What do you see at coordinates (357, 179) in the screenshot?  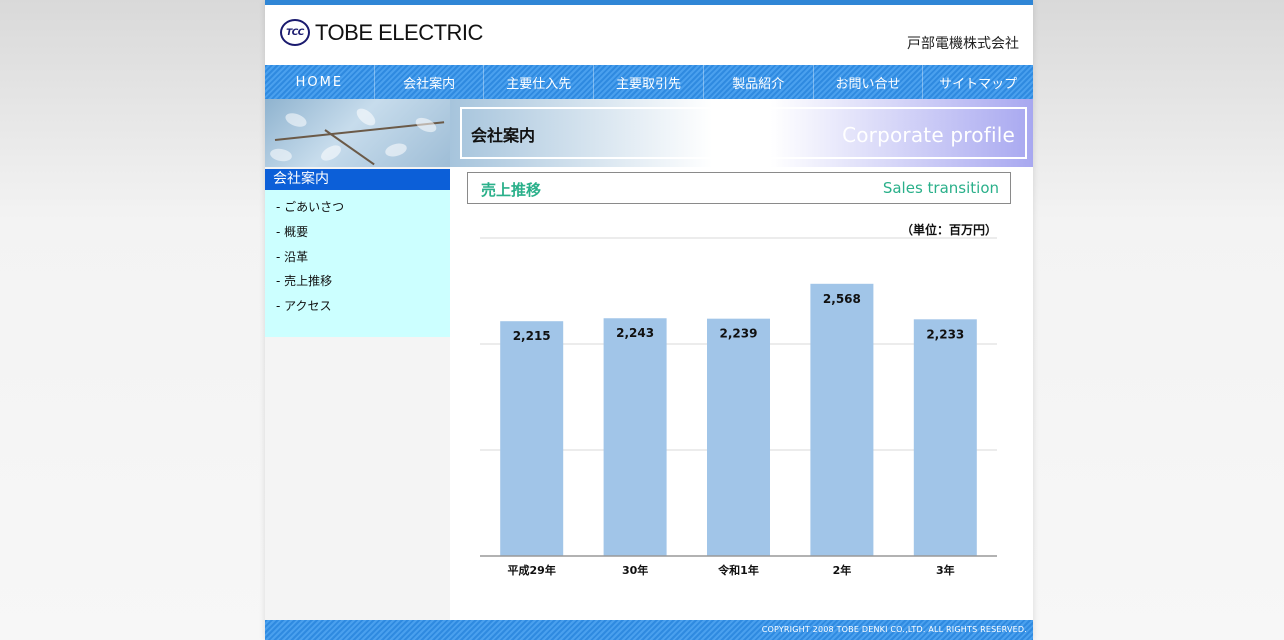 I see `sidebar-heading: 会社案内` at bounding box center [357, 179].